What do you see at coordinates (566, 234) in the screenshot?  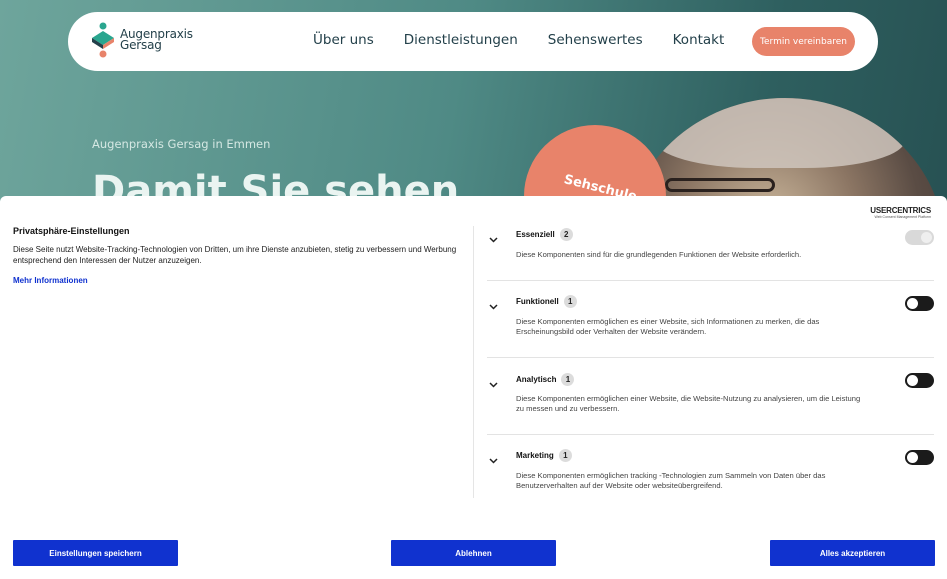 I see `category-count-badge: 2` at bounding box center [566, 234].